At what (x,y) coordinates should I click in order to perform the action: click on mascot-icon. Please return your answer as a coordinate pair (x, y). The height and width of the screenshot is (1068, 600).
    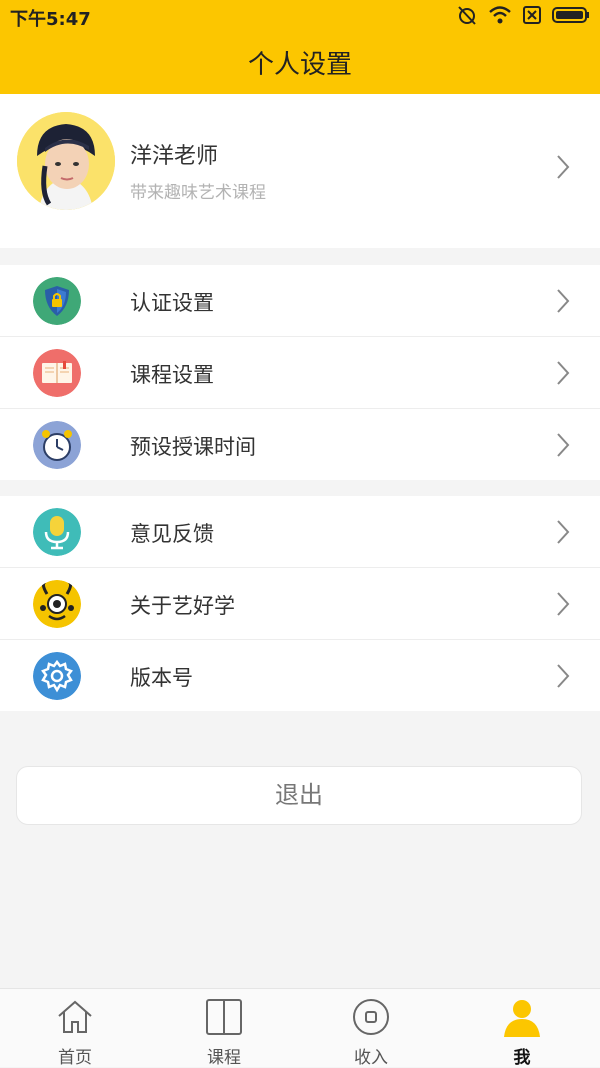
    Looking at the image, I should click on (57, 604).